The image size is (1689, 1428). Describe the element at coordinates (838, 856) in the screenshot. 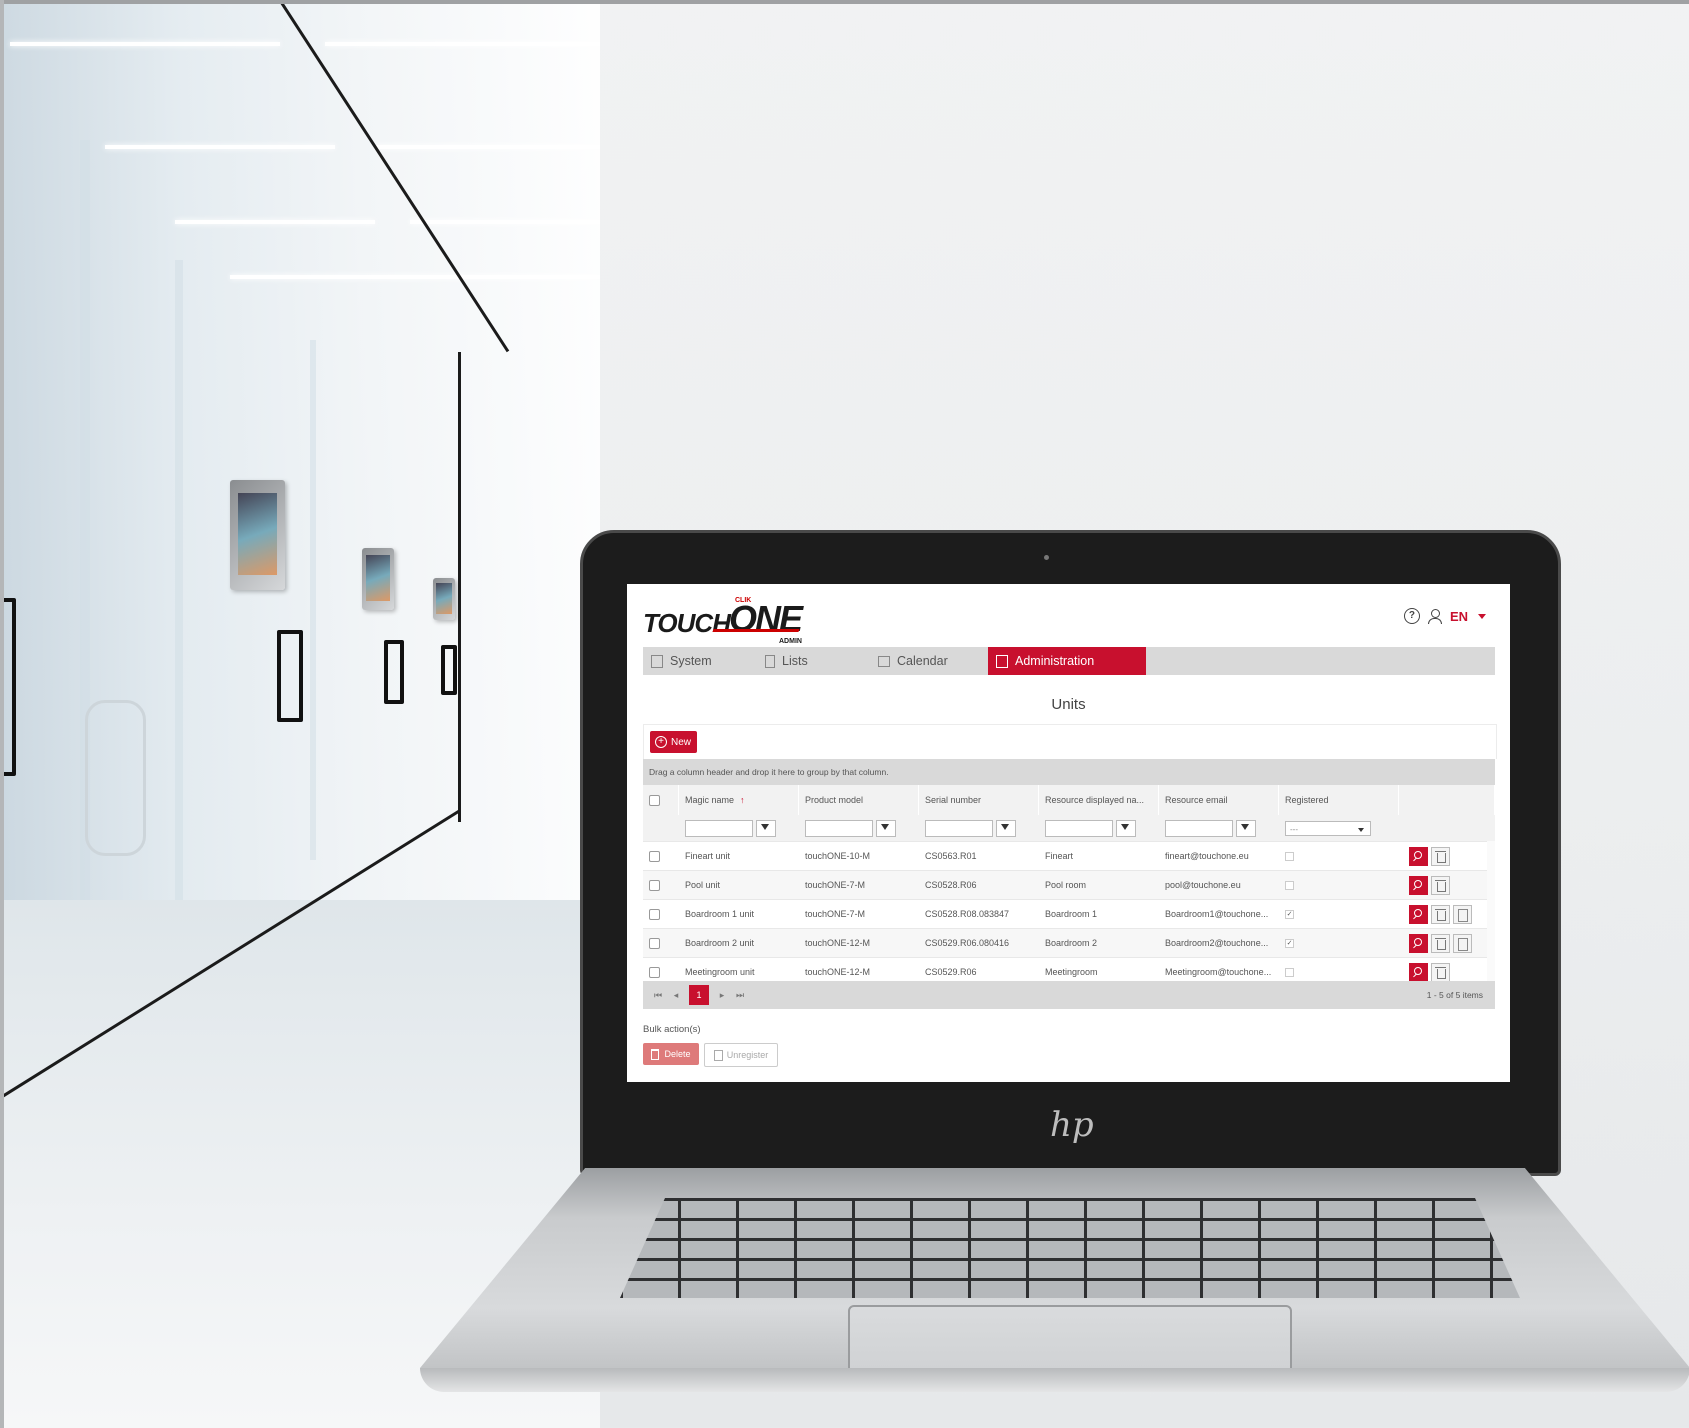

I see `cell-product-model: touchONE-10-M` at that location.